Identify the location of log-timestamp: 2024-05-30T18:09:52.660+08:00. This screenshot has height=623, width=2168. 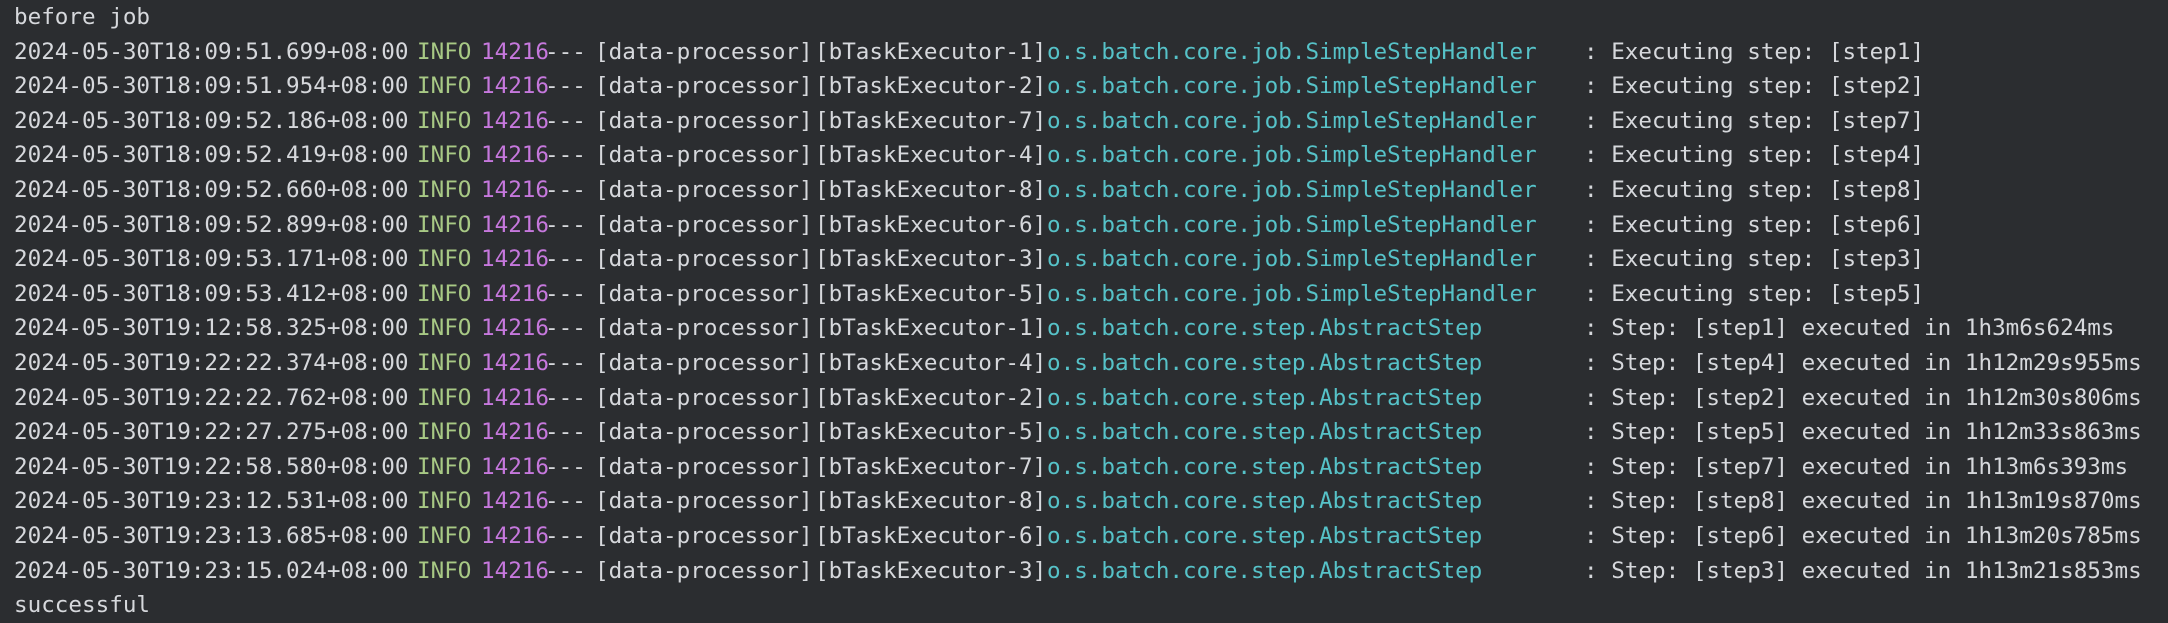
(211, 189).